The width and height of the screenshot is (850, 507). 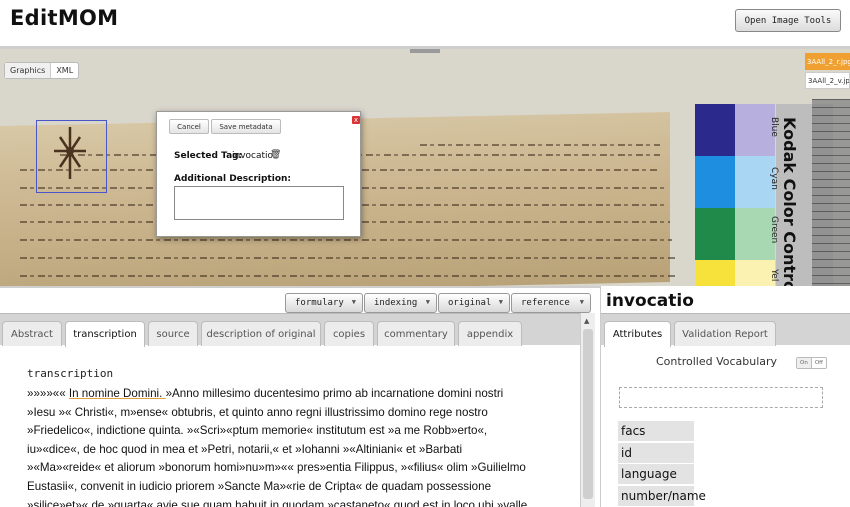 I want to click on toggle-on: On, so click(x=804, y=363).